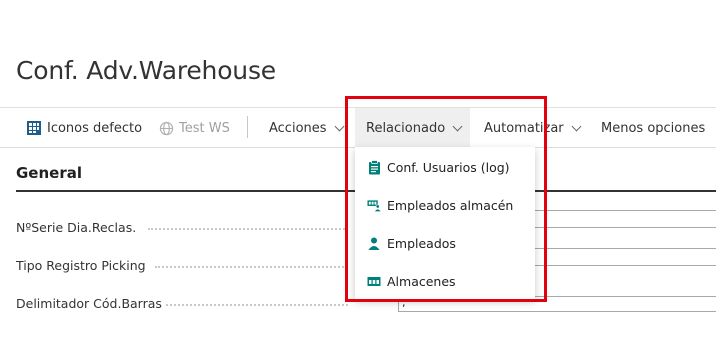 The height and width of the screenshot is (348, 716). I want to click on menos-opciones-button: Menos opciones, so click(653, 128).